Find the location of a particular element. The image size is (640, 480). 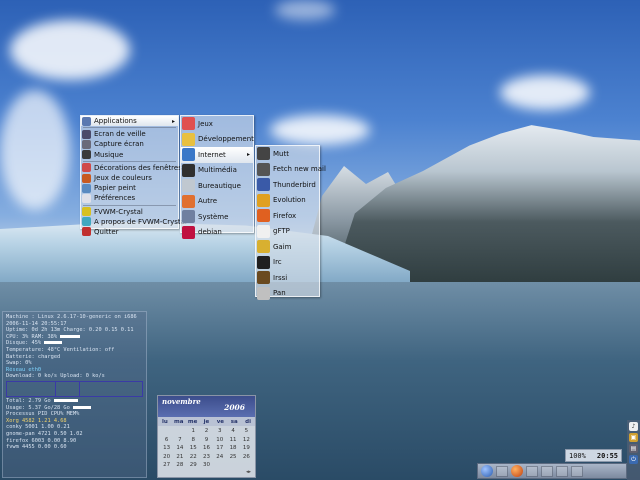

menu-item-ecran-de-veille: Ecran de veille is located at coordinates (129, 134).